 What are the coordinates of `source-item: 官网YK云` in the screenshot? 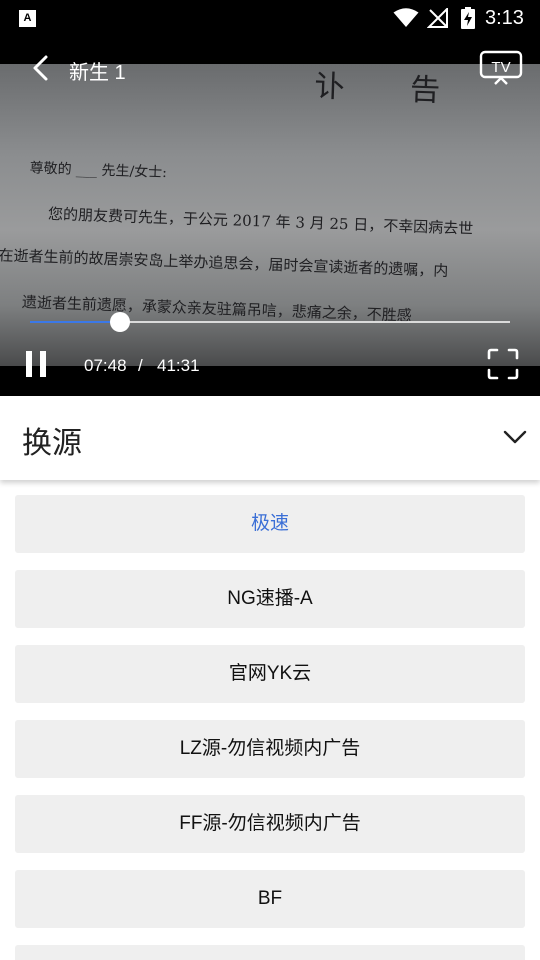 It's located at (270, 674).